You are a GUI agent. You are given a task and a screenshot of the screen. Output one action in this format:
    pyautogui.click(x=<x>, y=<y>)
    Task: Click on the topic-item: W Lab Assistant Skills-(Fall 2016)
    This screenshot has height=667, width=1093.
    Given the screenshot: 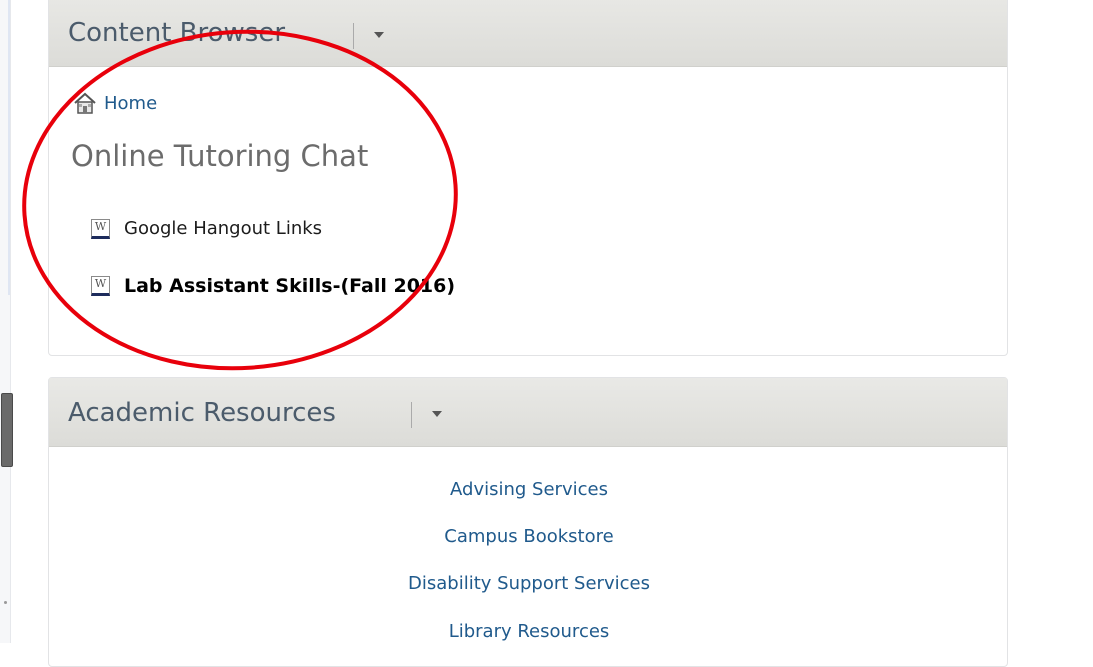 What is the action you would take?
    pyautogui.click(x=273, y=286)
    